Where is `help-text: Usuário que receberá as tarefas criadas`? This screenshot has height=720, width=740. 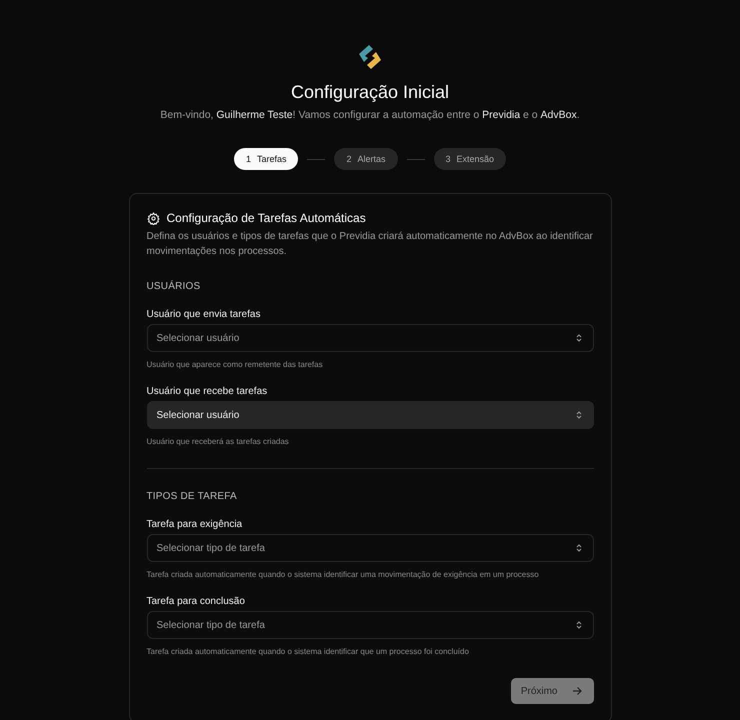 help-text: Usuário que receberá as tarefas criadas is located at coordinates (218, 441).